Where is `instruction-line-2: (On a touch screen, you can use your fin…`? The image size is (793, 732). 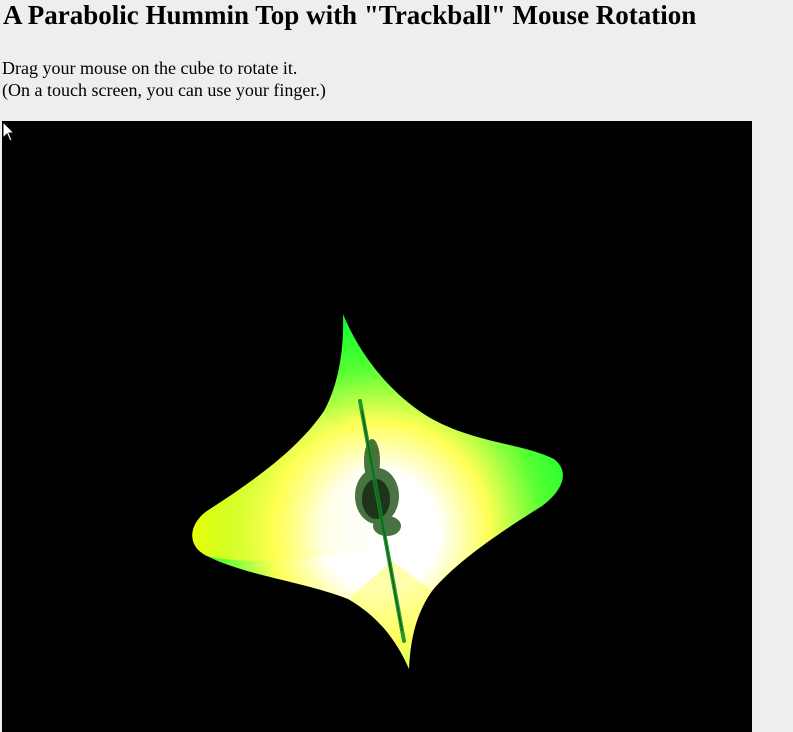 instruction-line-2: (On a touch screen, you can use your fin… is located at coordinates (164, 90).